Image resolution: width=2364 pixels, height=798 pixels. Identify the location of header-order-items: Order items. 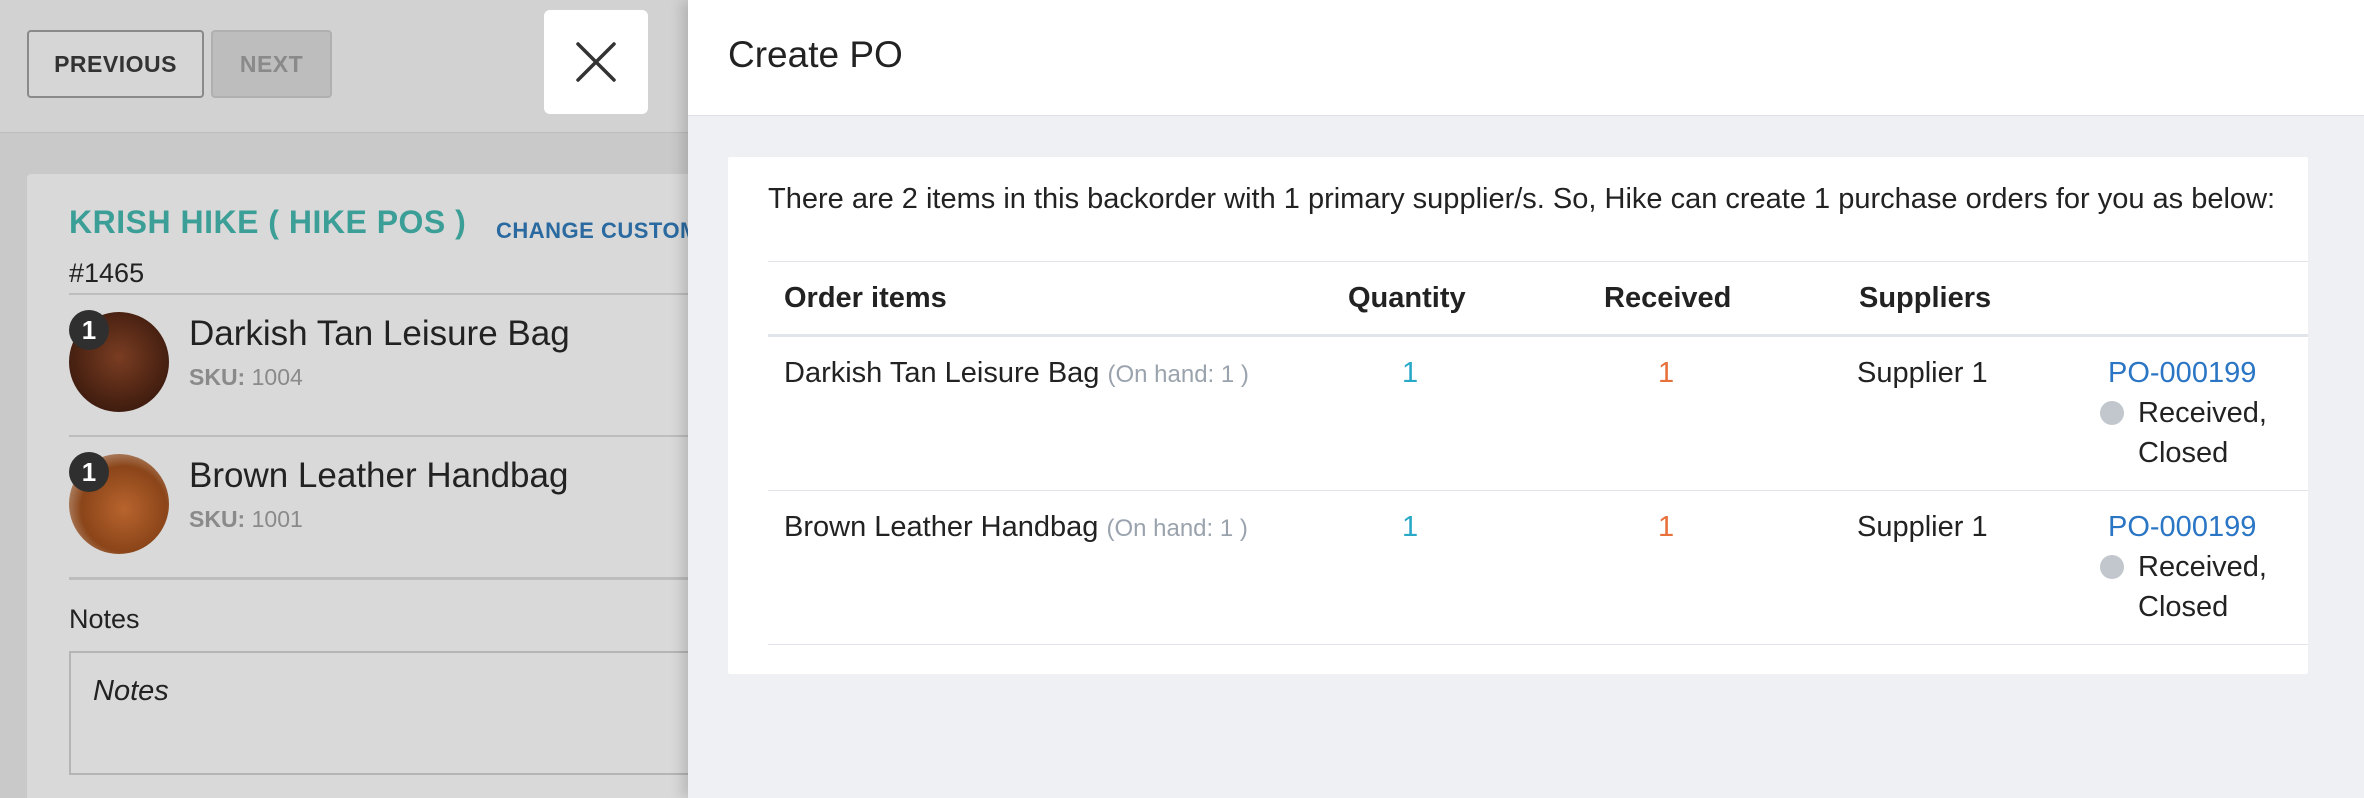
(865, 298).